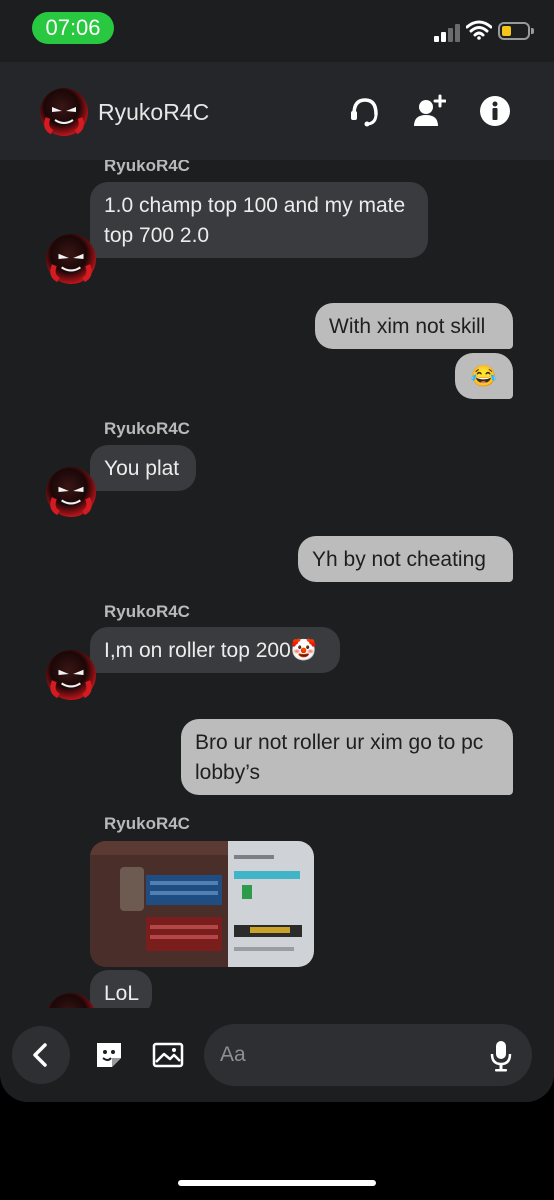  Describe the element at coordinates (414, 326) in the screenshot. I see `message-bubble-outgoing: With xim not skill` at that location.